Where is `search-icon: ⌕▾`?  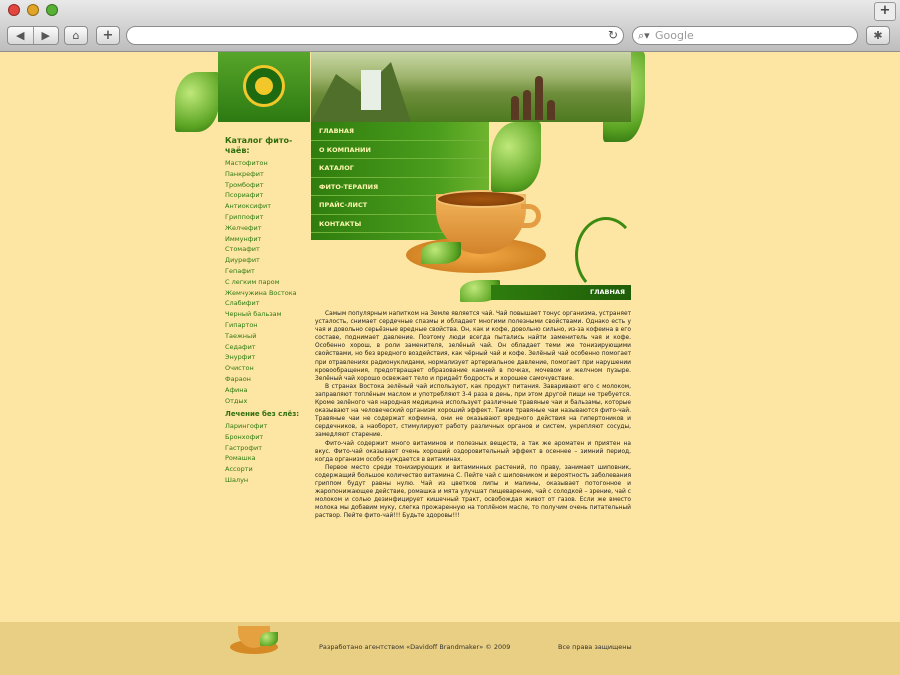
search-icon: ⌕▾ is located at coordinates (644, 35).